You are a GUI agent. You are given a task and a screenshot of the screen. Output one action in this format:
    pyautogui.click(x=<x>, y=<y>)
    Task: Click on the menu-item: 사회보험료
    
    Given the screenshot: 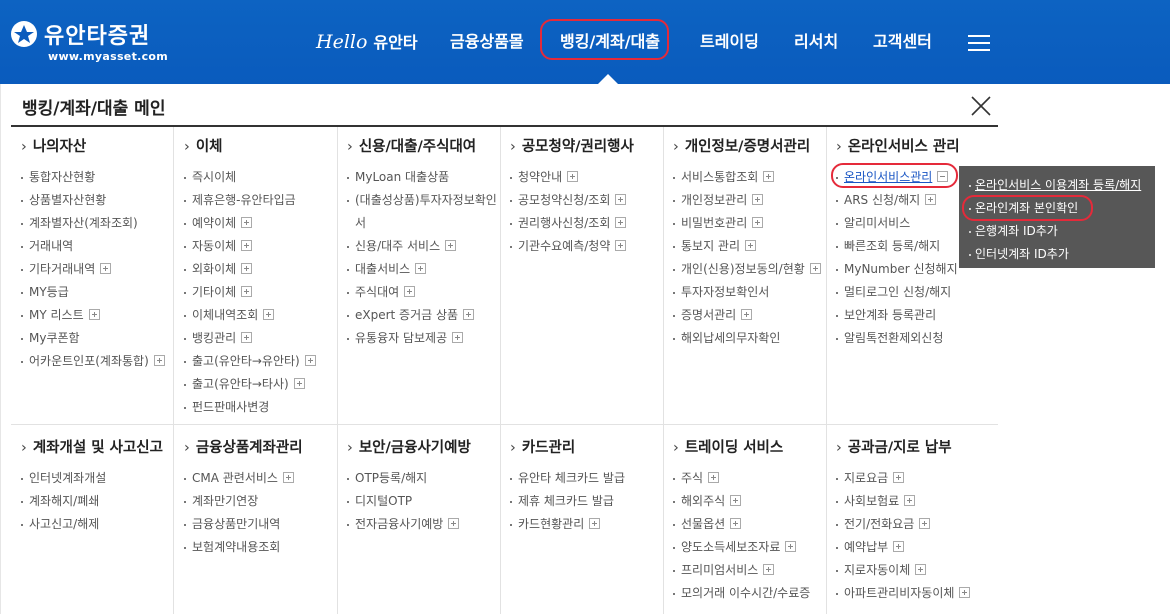 What is the action you would take?
    pyautogui.click(x=916, y=501)
    